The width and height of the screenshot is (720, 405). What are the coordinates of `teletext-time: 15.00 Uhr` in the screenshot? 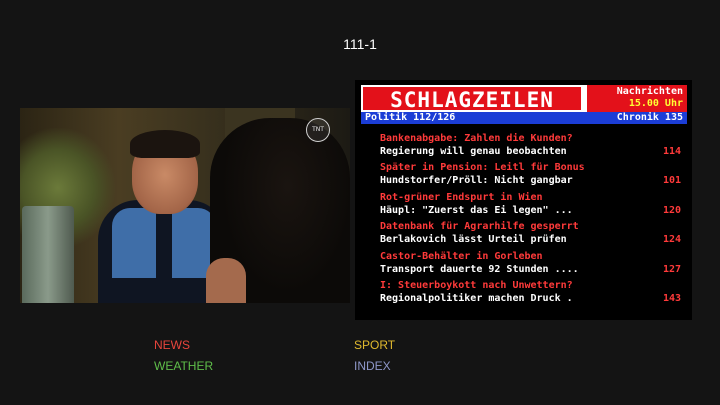 It's located at (655, 103).